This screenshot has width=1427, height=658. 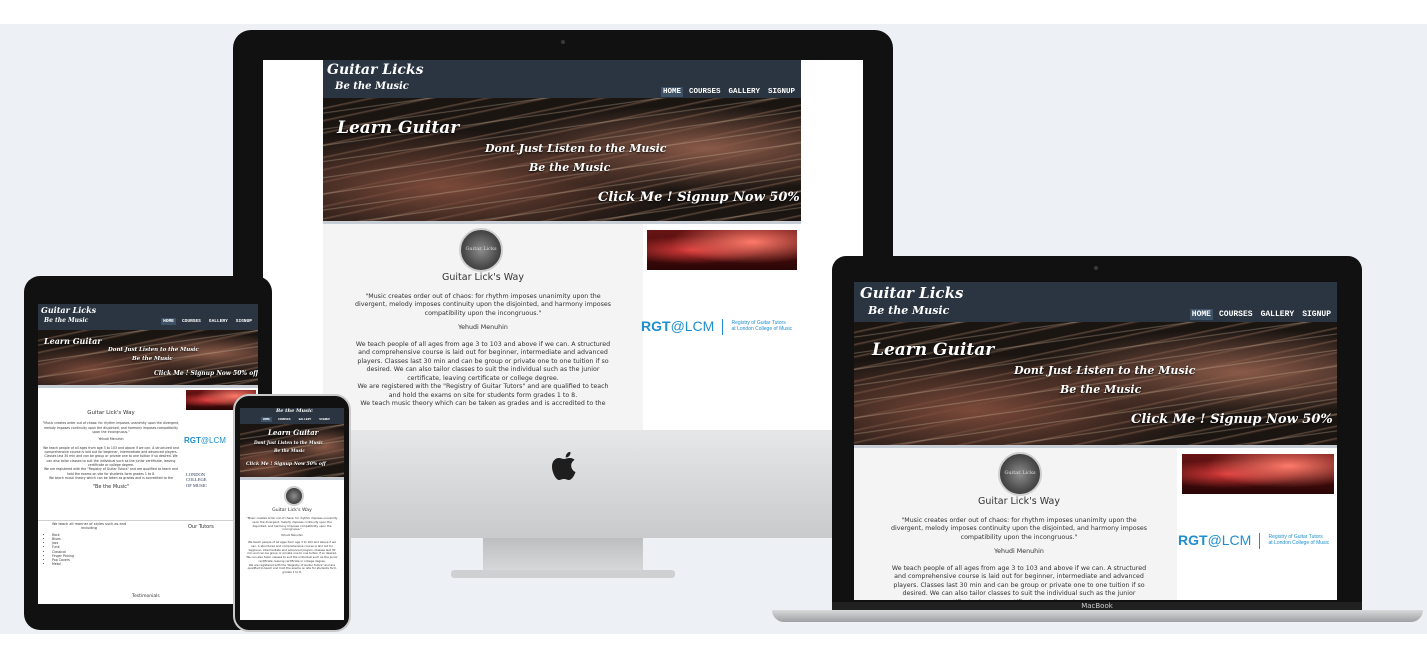 What do you see at coordinates (294, 411) in the screenshot?
I see `phone-logo-line2: Be the Music` at bounding box center [294, 411].